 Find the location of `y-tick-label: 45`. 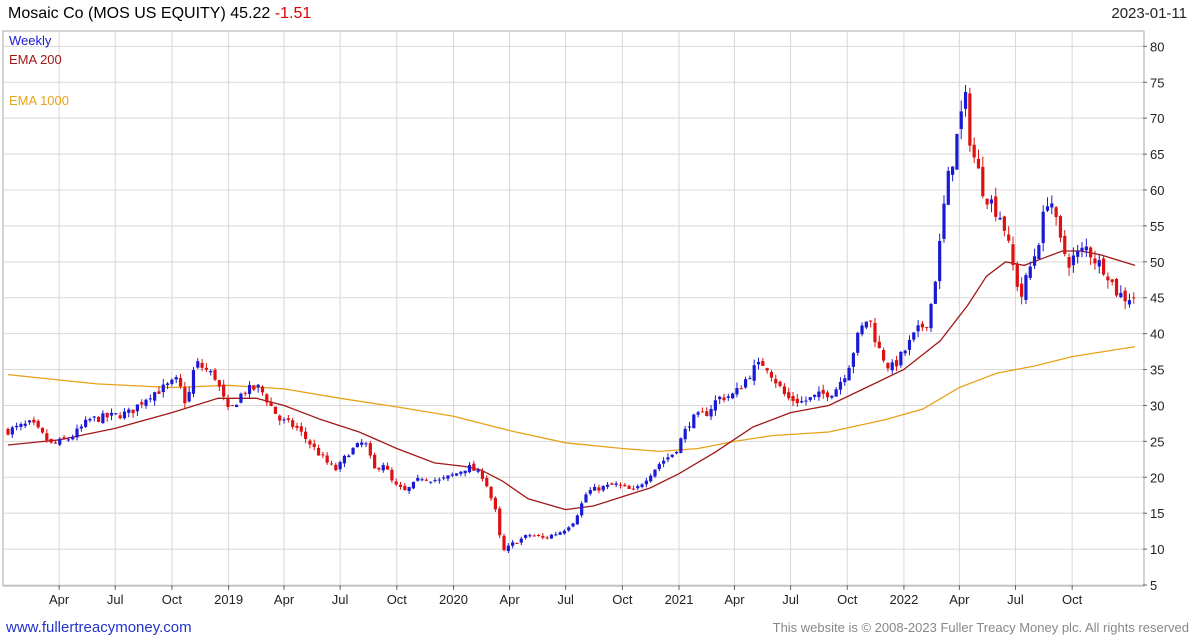

y-tick-label: 45 is located at coordinates (1157, 298).